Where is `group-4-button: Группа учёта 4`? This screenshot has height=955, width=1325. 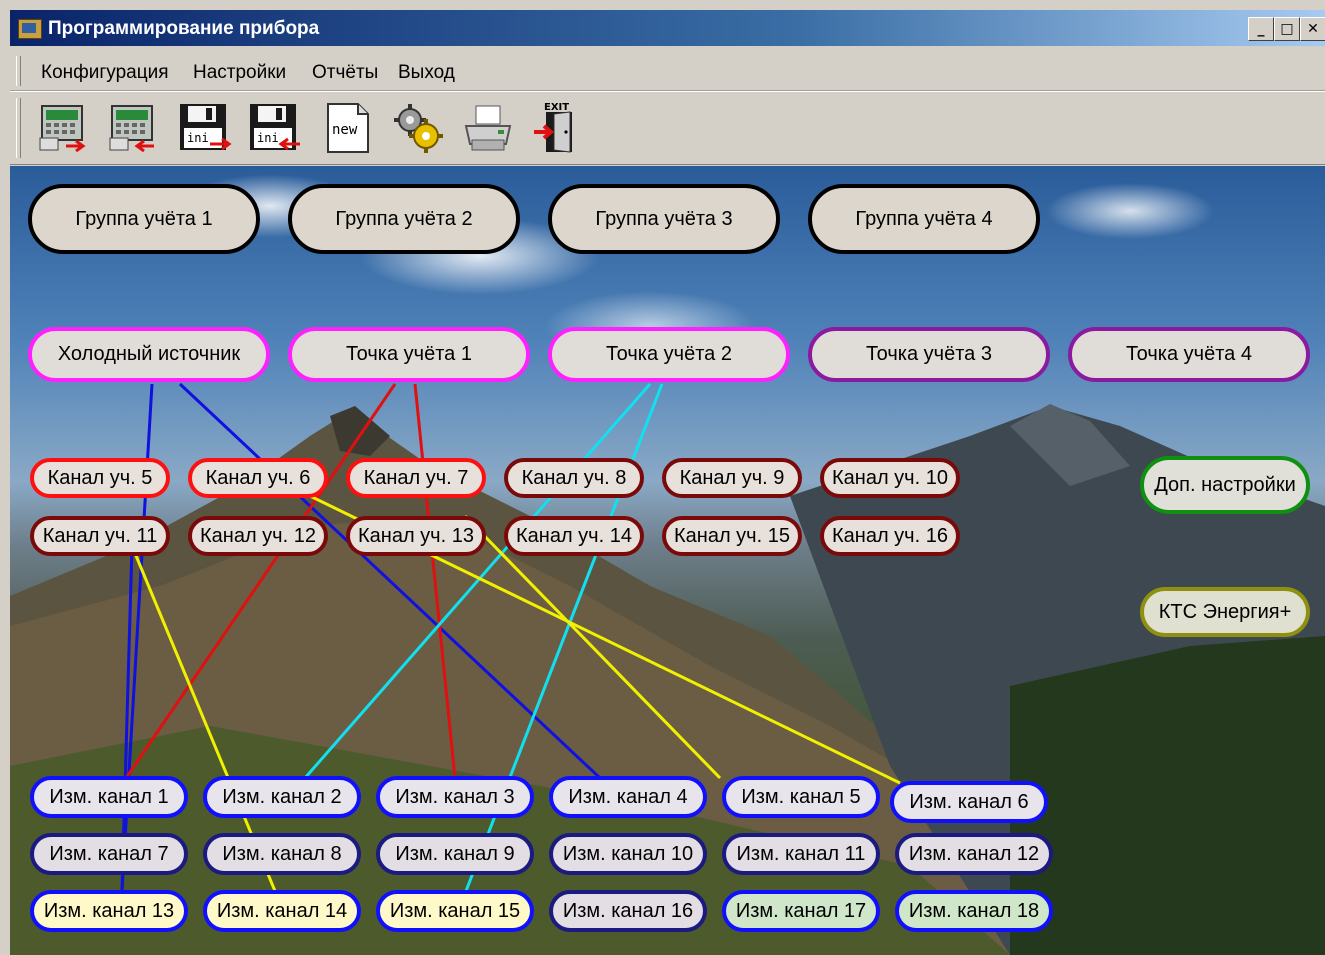
group-4-button: Группа учёта 4 is located at coordinates (924, 219).